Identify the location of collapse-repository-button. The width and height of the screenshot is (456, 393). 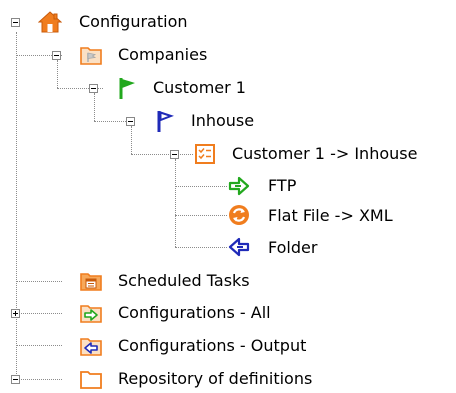
(15, 379).